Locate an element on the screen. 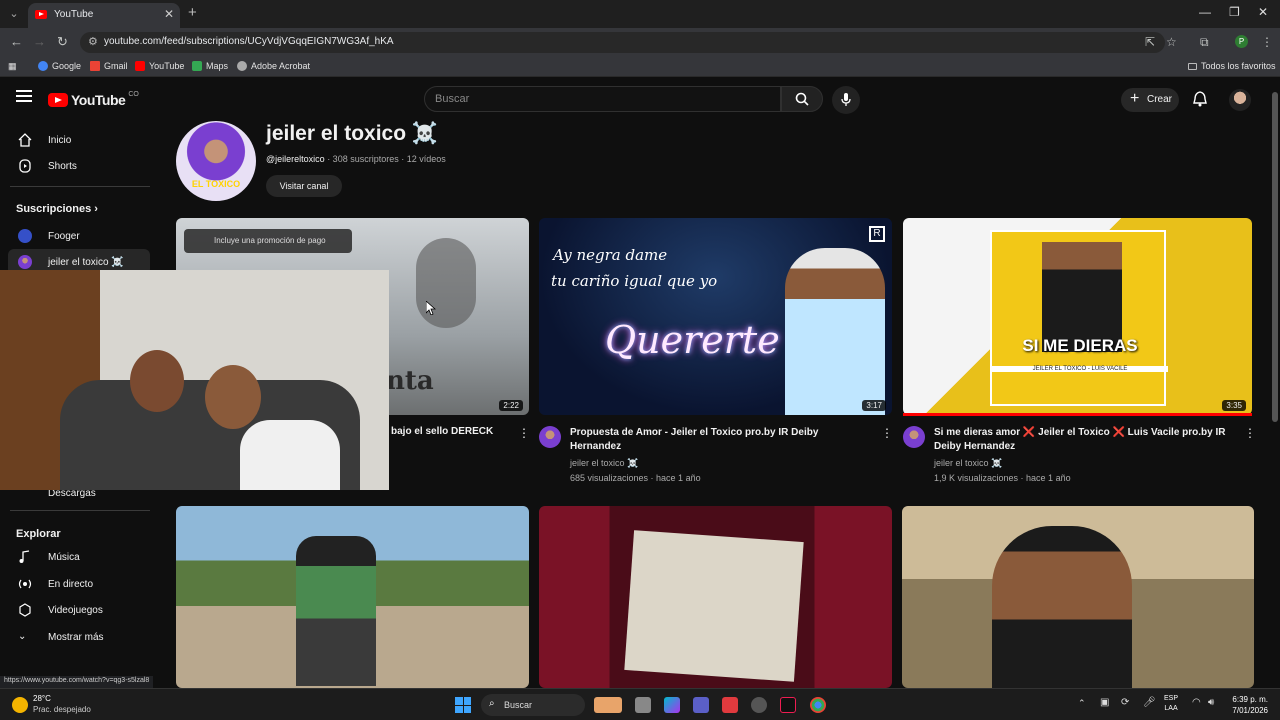 The width and height of the screenshot is (1280, 720). wps-icon is located at coordinates (730, 705).